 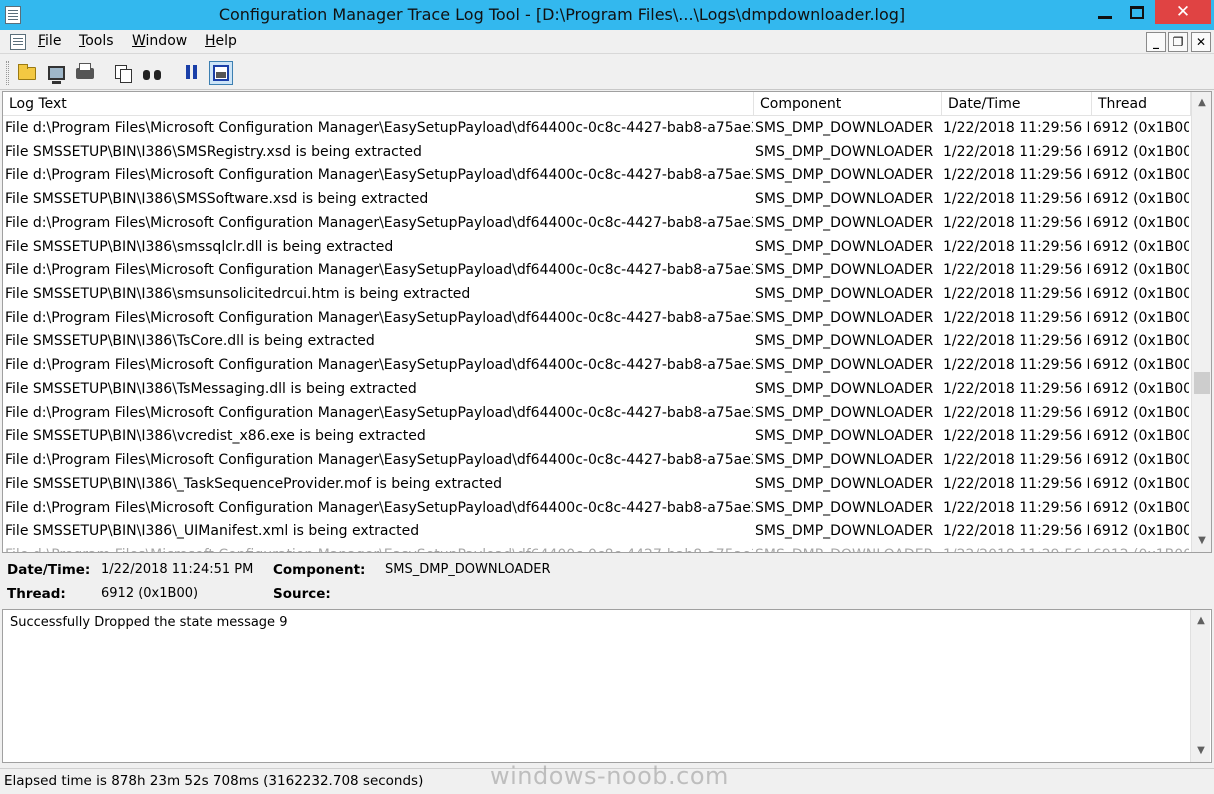 I want to click on menu-bar: File Tools Window Help _ ❐ ✕, so click(x=607, y=42).